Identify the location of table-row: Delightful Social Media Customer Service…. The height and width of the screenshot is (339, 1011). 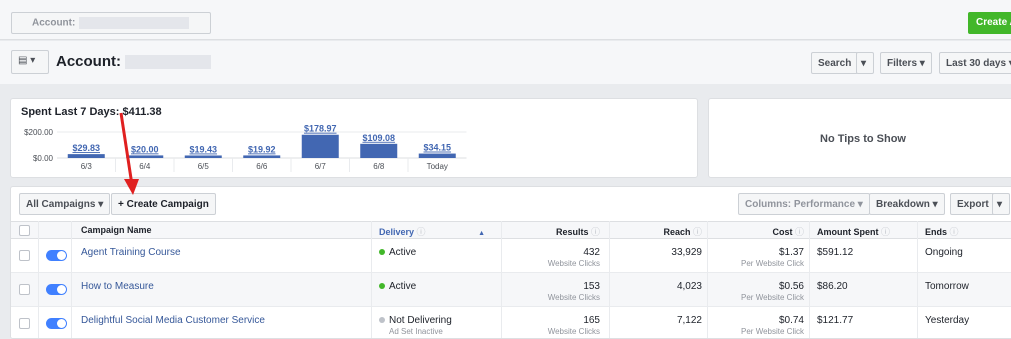
(511, 322).